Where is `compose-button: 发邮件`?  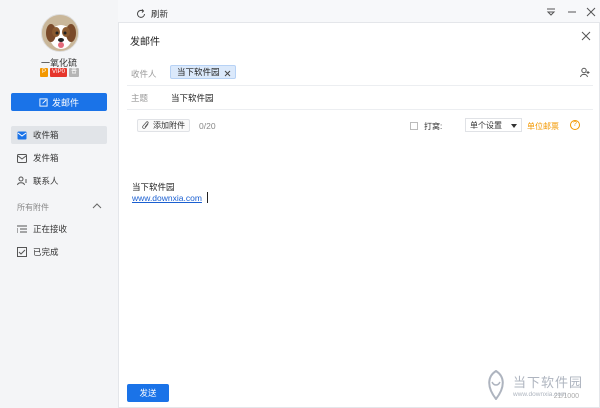 compose-button: 发邮件 is located at coordinates (59, 102).